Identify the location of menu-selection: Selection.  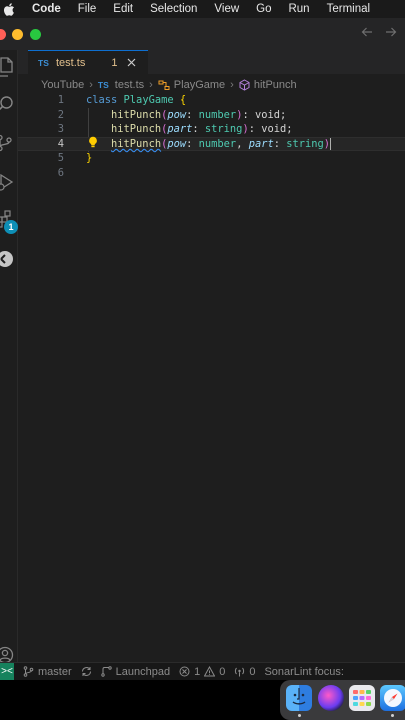
(173, 9).